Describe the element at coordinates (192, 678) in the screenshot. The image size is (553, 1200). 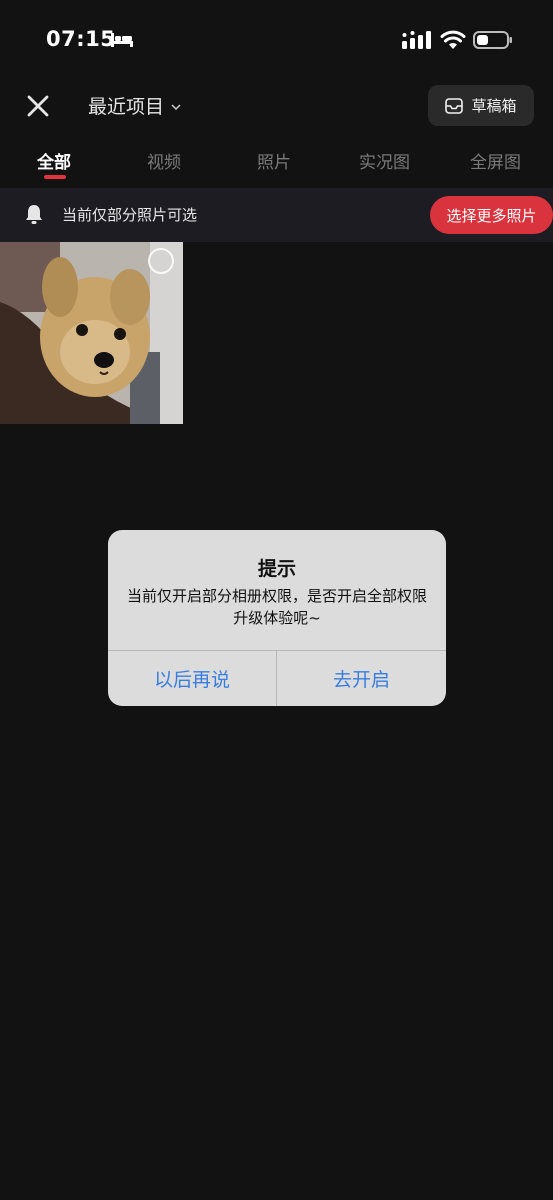
I see `later-button: 以后再说` at that location.